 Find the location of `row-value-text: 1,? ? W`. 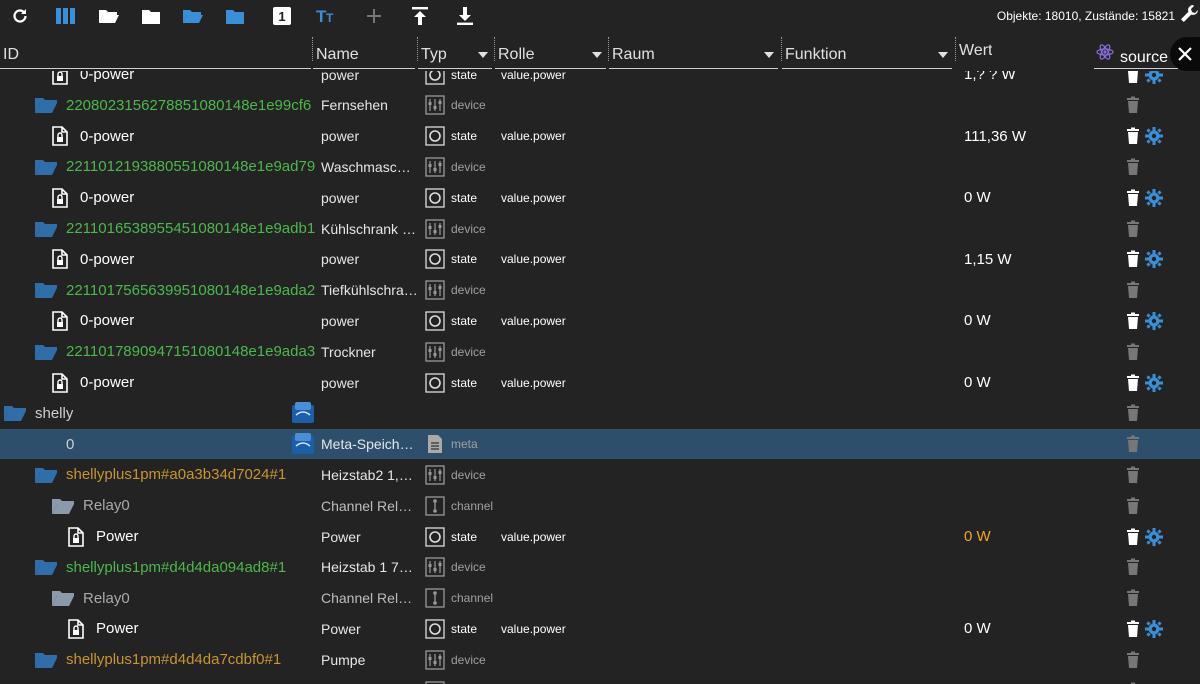

row-value-text: 1,? ? W is located at coordinates (1029, 80).